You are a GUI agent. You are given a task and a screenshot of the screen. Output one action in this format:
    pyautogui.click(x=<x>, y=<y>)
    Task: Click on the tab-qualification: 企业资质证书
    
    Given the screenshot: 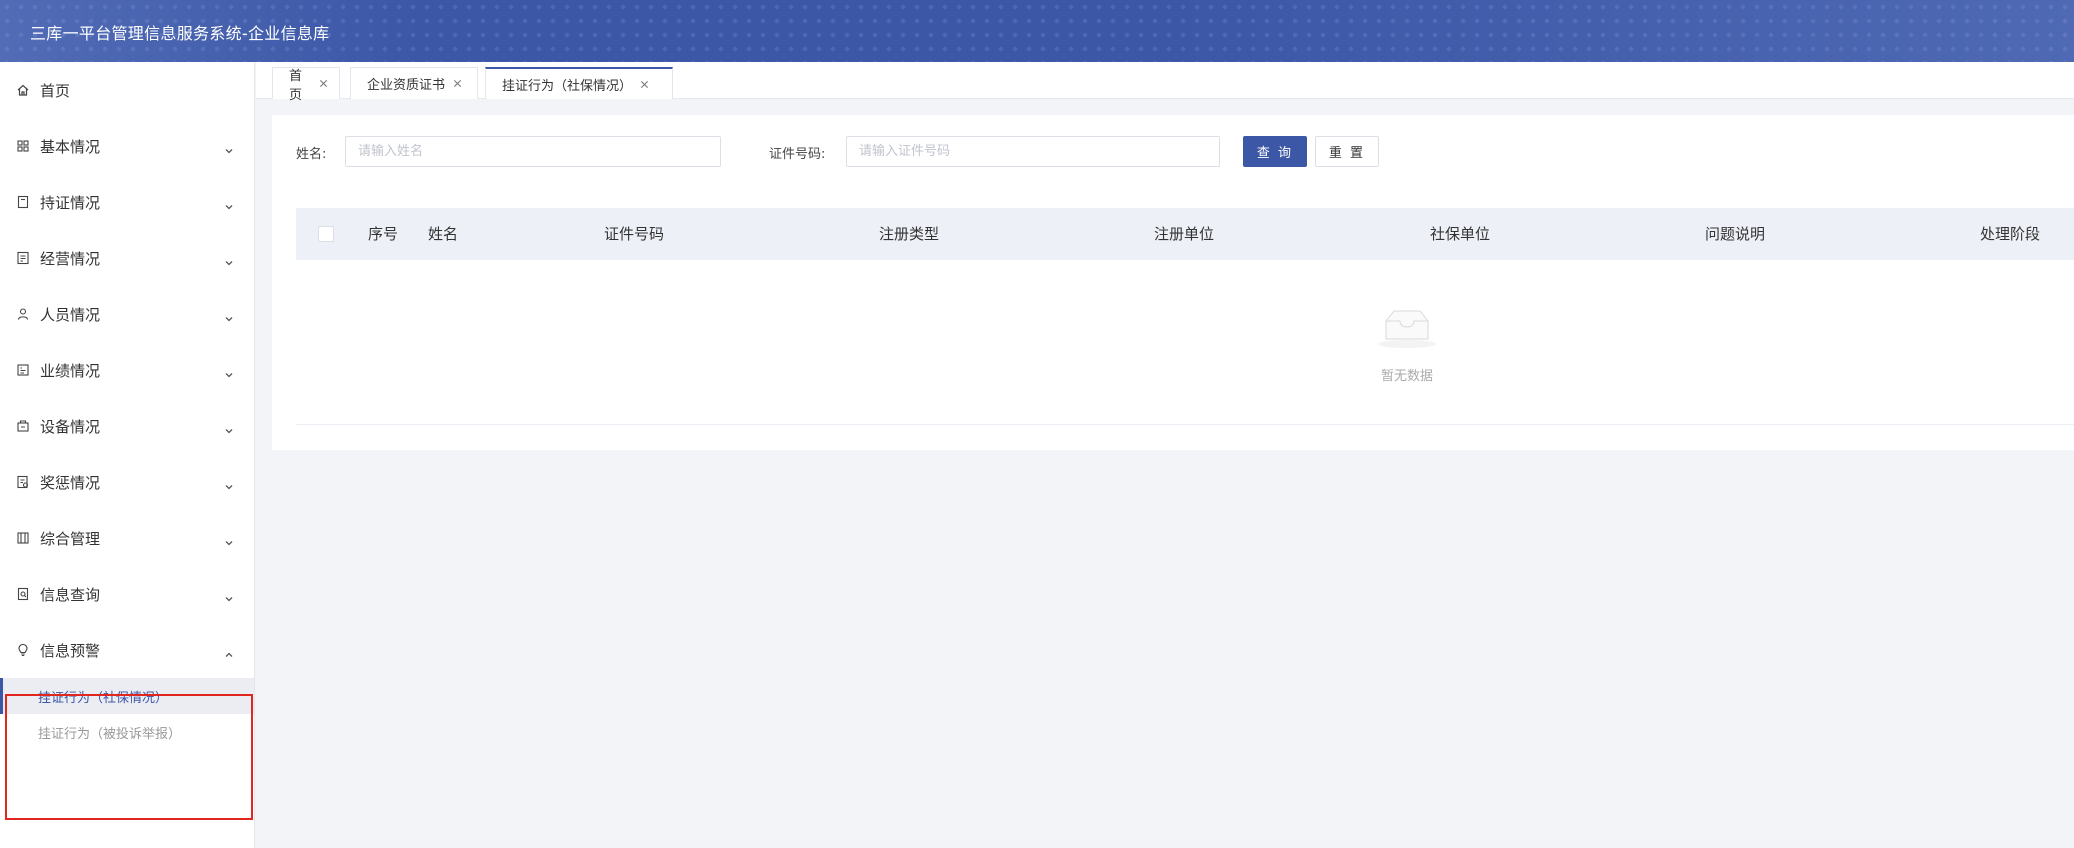 What is the action you would take?
    pyautogui.click(x=414, y=83)
    